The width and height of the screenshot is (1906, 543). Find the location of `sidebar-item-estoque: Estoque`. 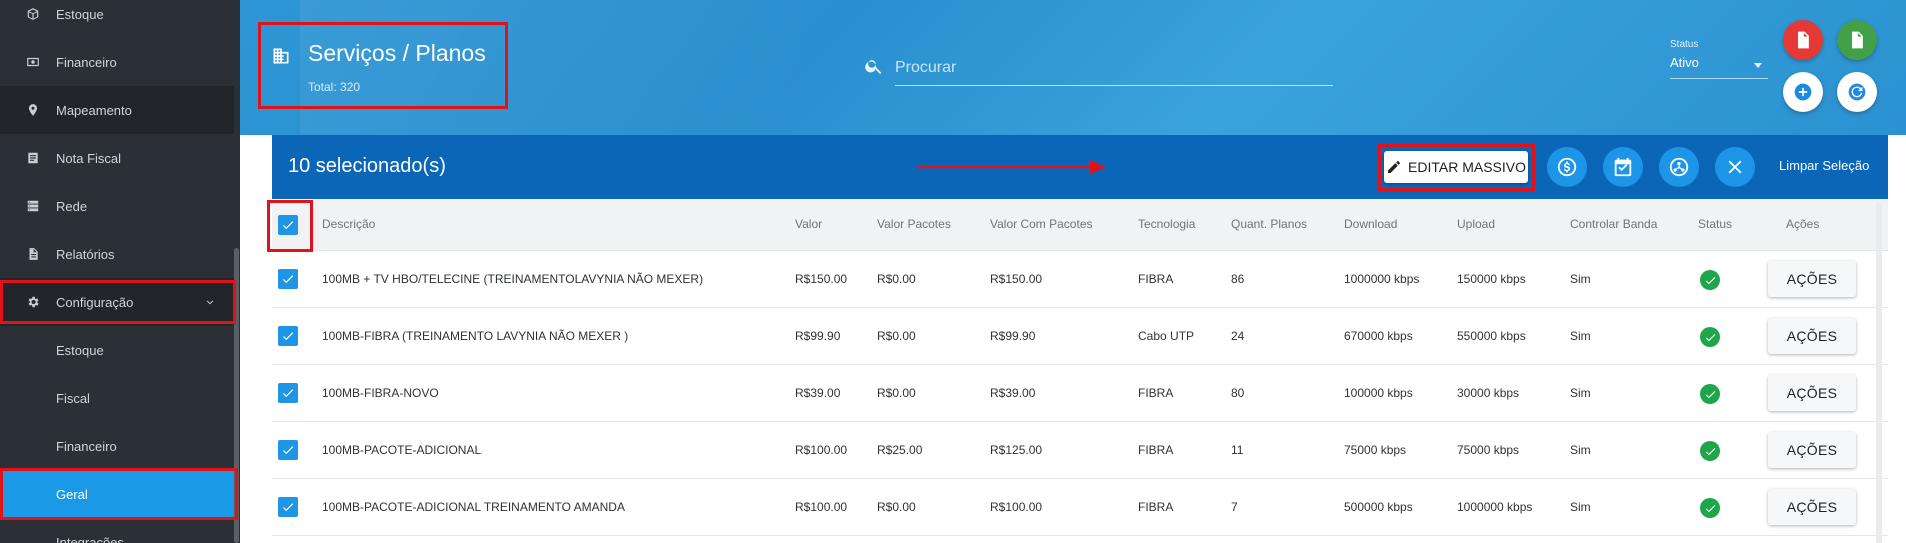

sidebar-item-estoque: Estoque is located at coordinates (117, 19).